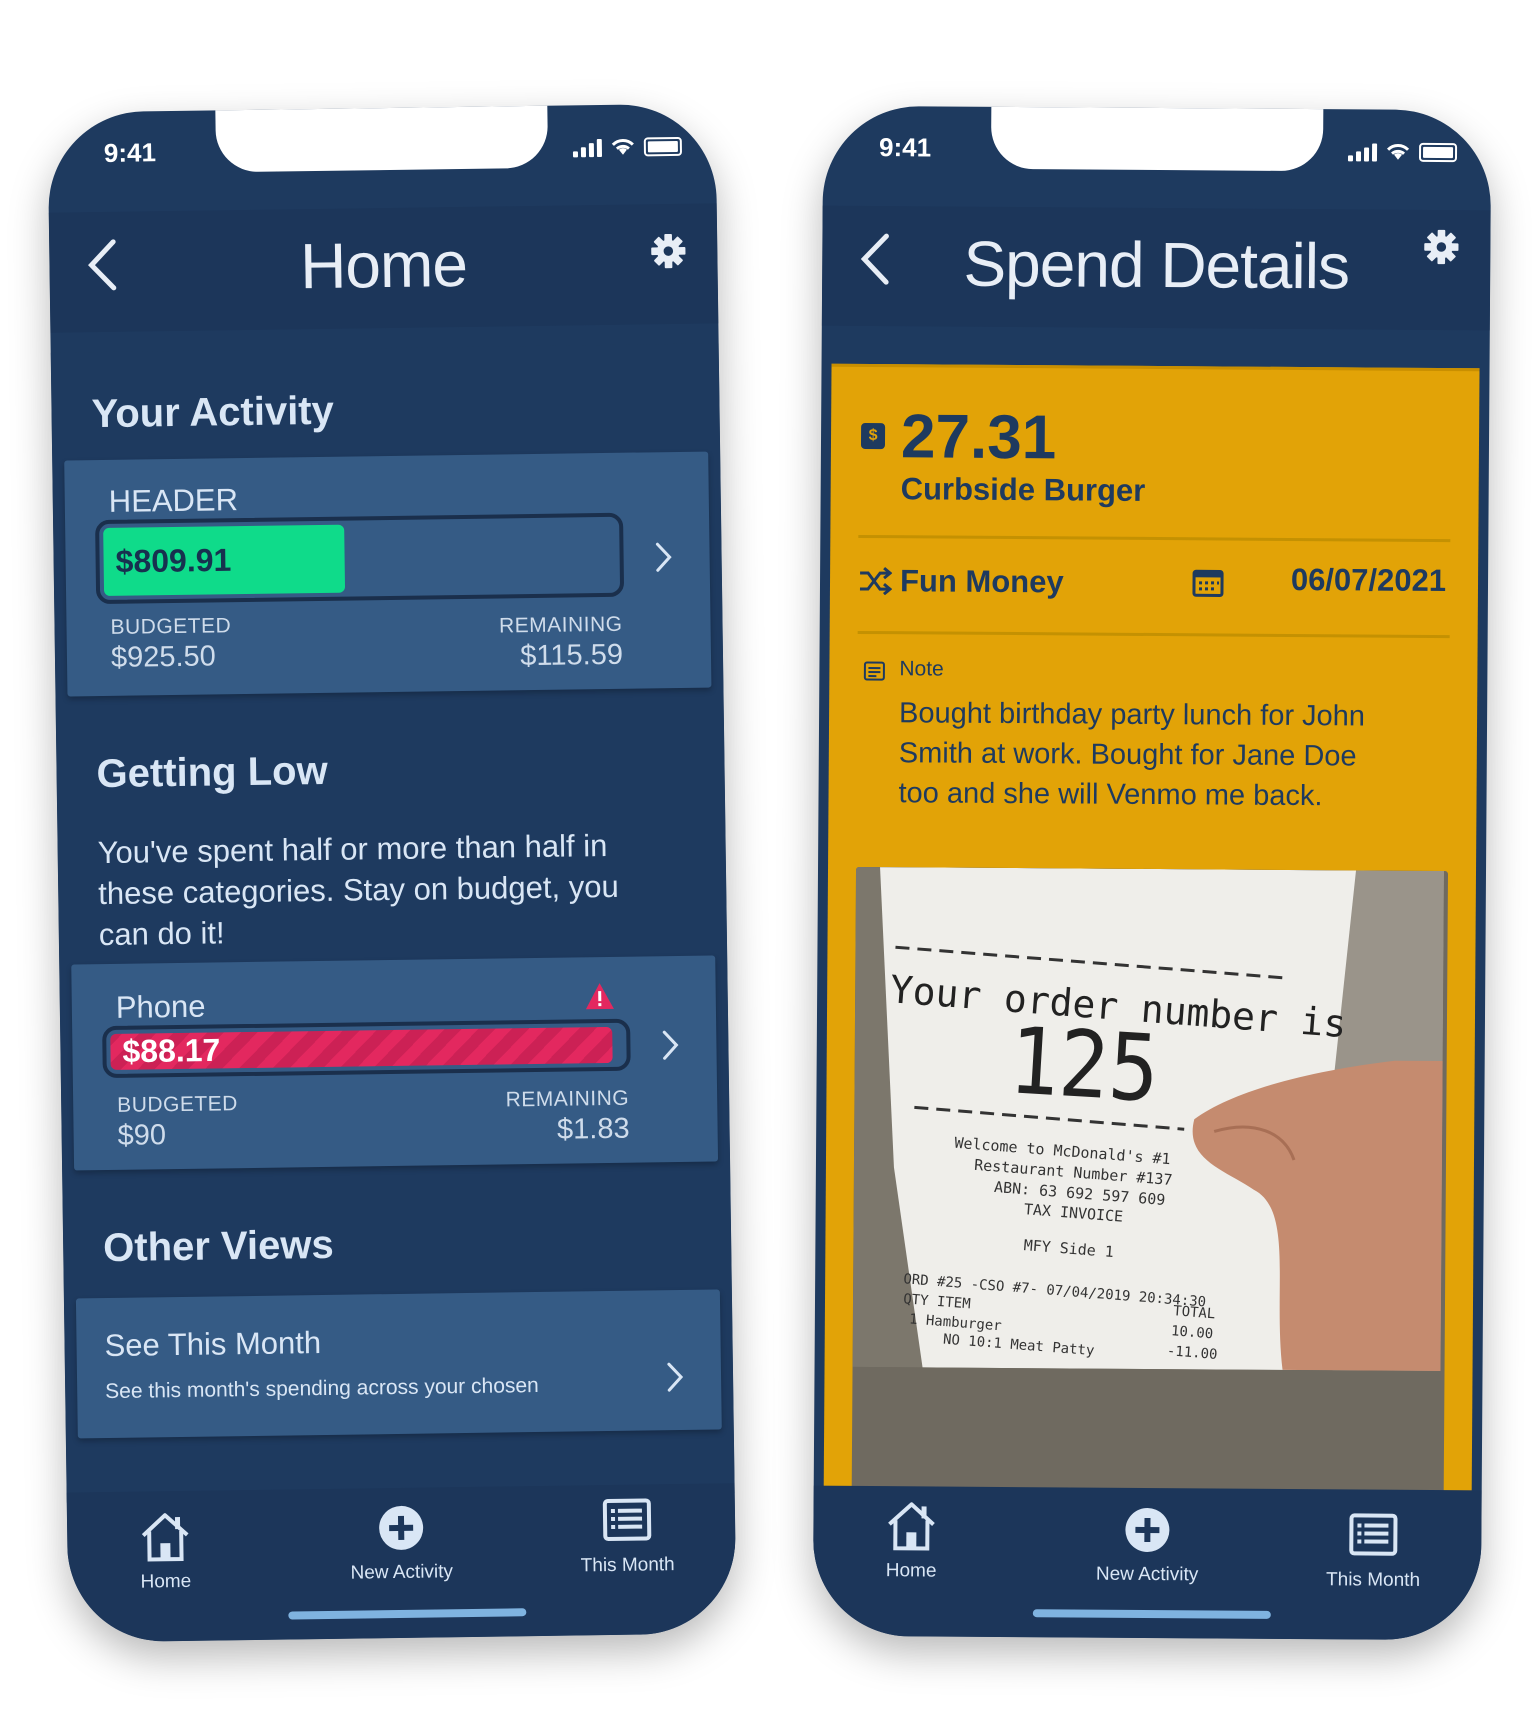 The image size is (1536, 1724). I want to click on card-label: HEADER, so click(173, 500).